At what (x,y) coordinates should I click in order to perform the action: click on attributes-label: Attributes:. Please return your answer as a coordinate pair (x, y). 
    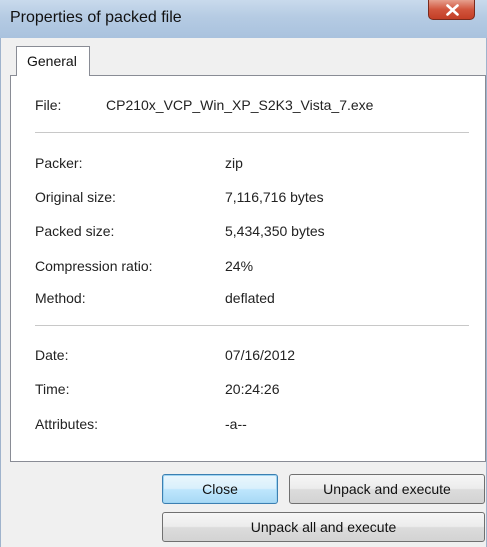
    Looking at the image, I should click on (67, 424).